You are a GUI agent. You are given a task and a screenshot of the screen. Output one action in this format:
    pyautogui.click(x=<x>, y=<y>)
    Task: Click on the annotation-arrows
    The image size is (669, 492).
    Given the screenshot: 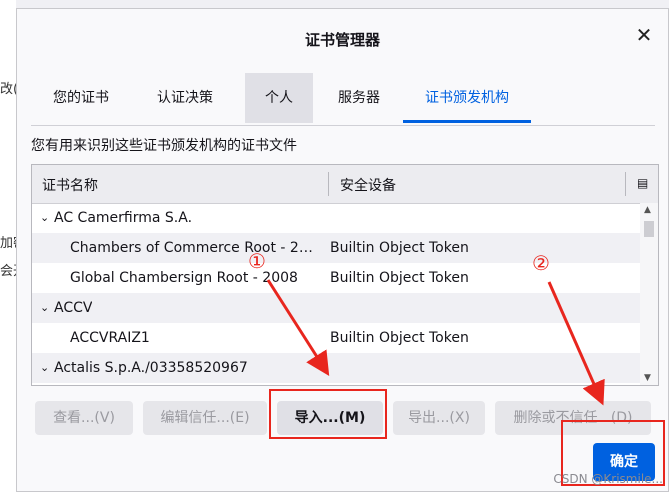 What is the action you would take?
    pyautogui.click(x=435, y=342)
    